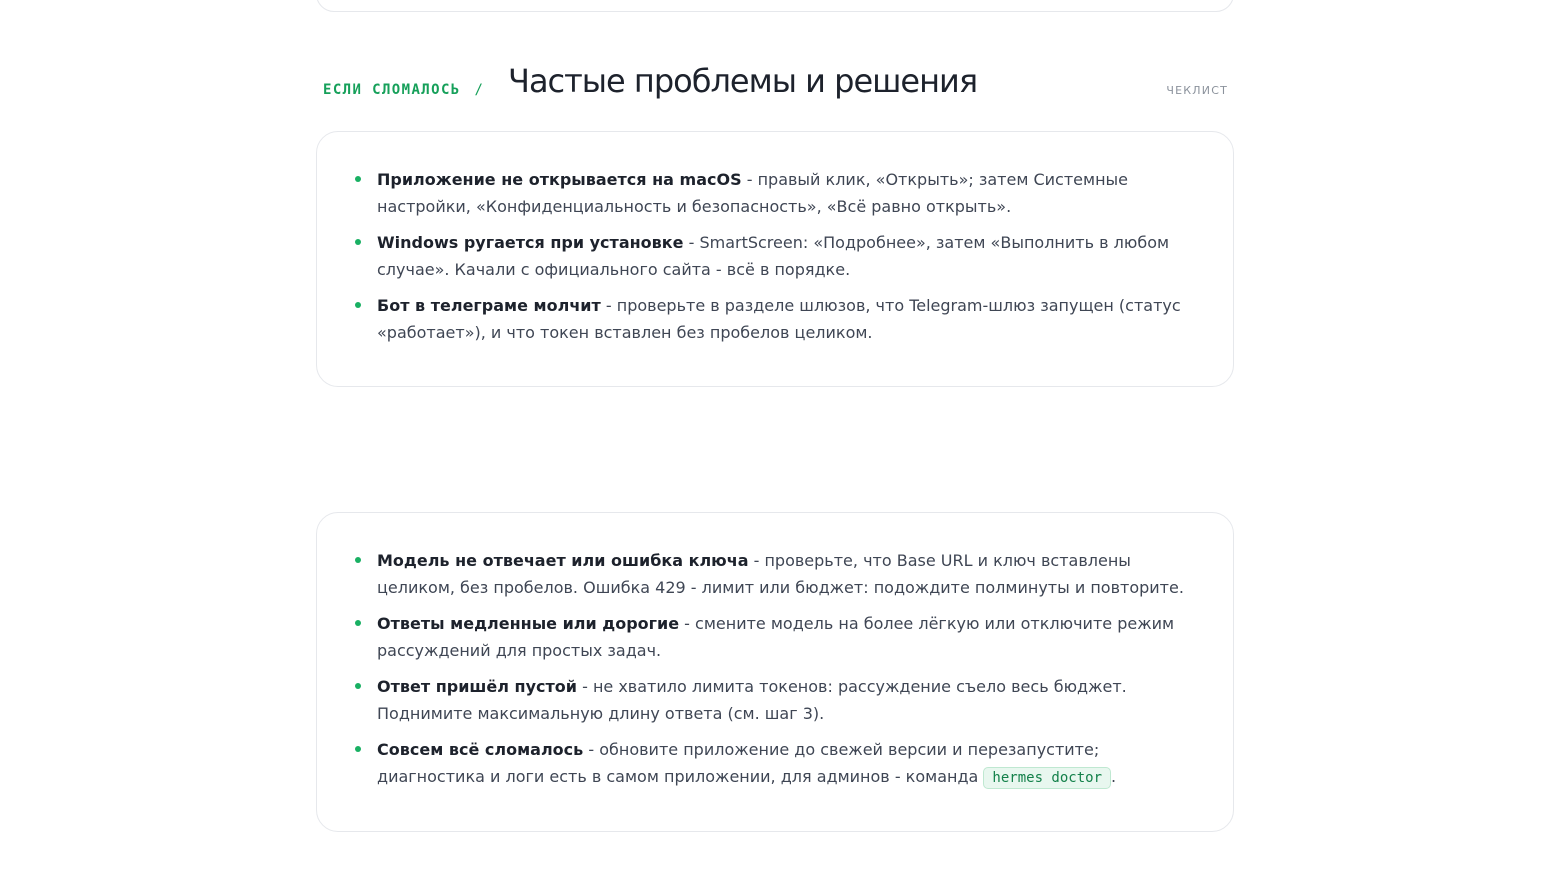  Describe the element at coordinates (1047, 778) in the screenshot. I see `command-code: hermes doctor` at that location.